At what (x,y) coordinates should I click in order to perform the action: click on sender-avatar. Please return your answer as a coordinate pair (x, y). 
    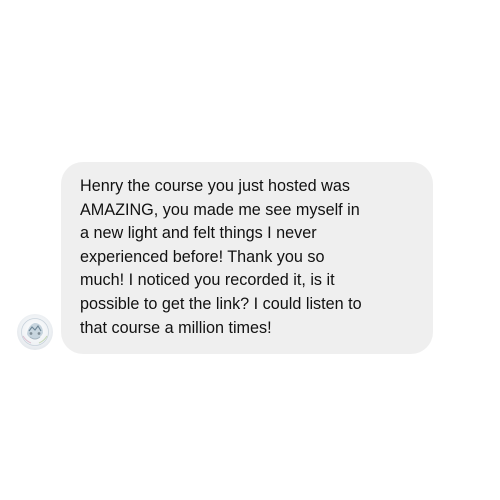
    Looking at the image, I should click on (35, 332).